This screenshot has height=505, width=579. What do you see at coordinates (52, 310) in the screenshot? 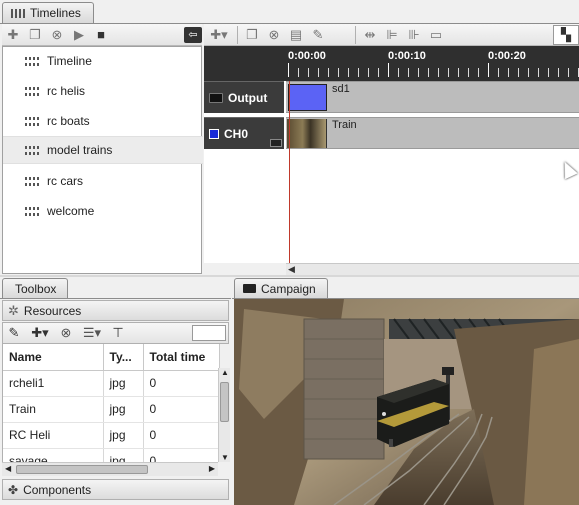
I see `resources-label: Resources` at bounding box center [52, 310].